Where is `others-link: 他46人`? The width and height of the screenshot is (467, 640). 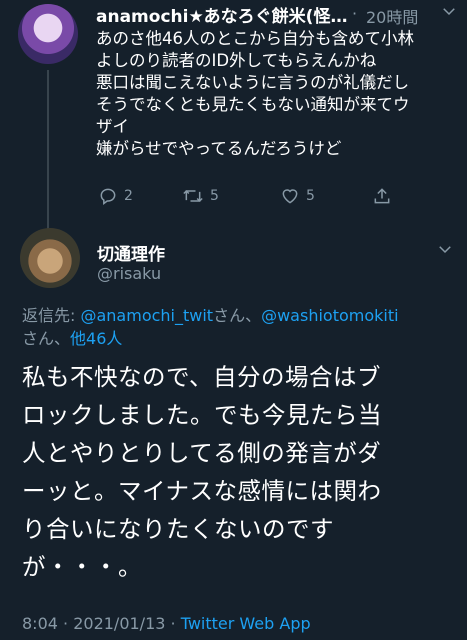
others-link: 他46人 is located at coordinates (96, 338).